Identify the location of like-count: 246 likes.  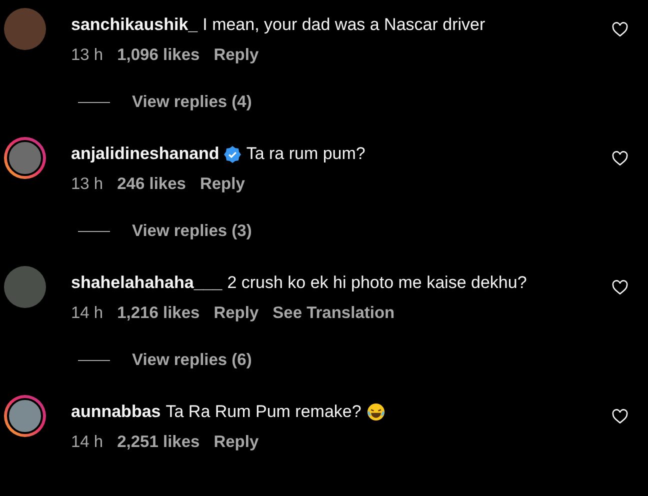
(151, 184).